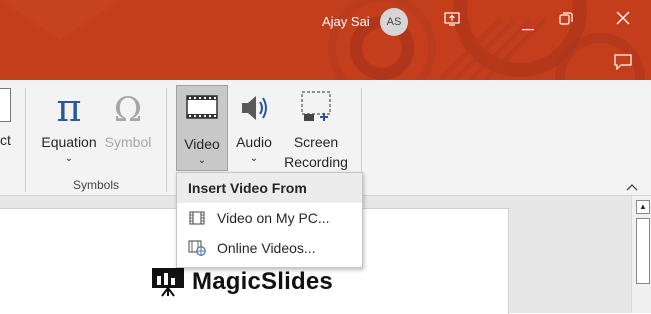 This screenshot has height=314, width=651. Describe the element at coordinates (528, 27) in the screenshot. I see `minimize-icon` at that location.